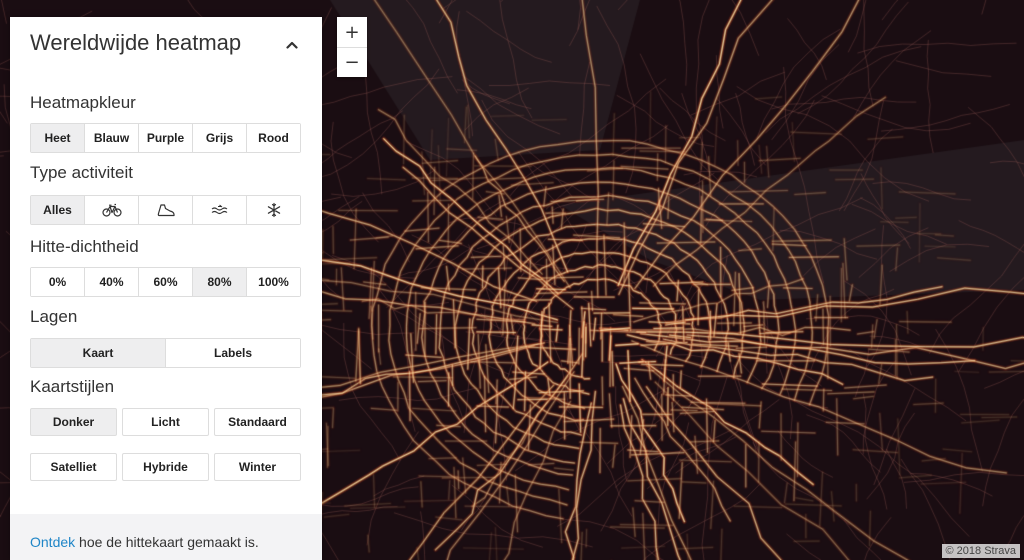  Describe the element at coordinates (165, 467) in the screenshot. I see `style-option-hybride: Hybride` at that location.